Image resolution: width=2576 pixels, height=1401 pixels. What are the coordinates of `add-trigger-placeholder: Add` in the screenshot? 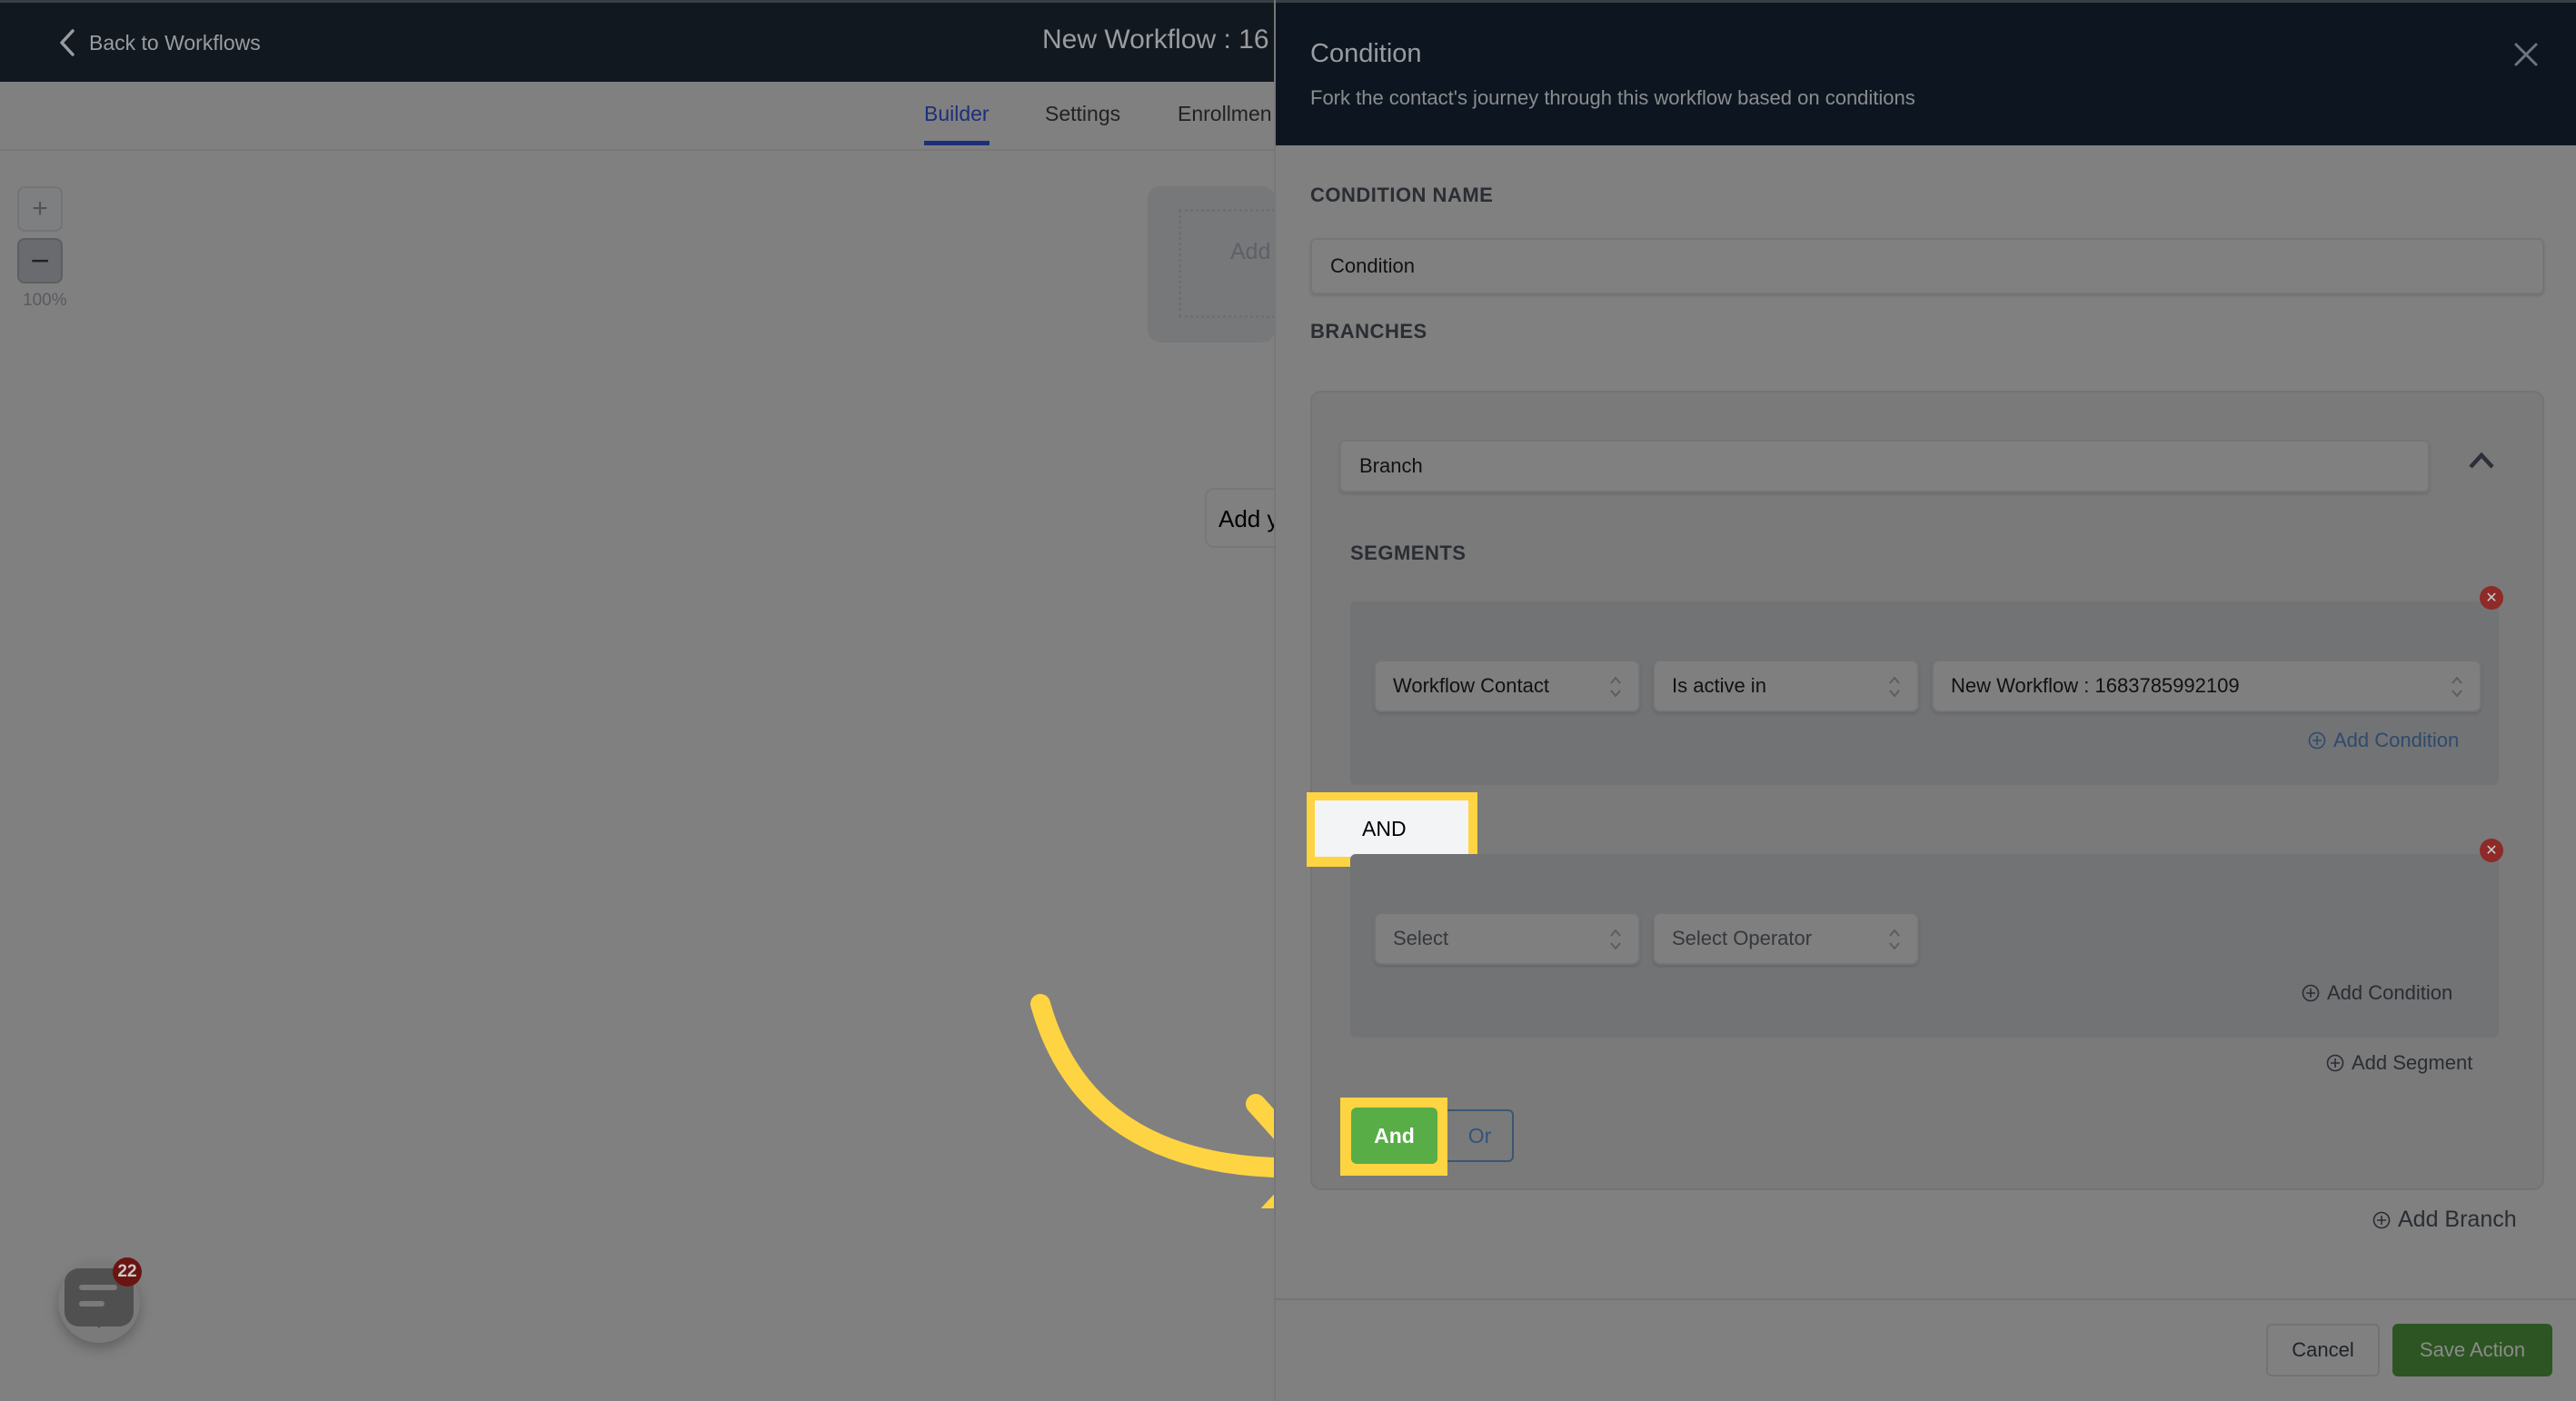 It's located at (1227, 263).